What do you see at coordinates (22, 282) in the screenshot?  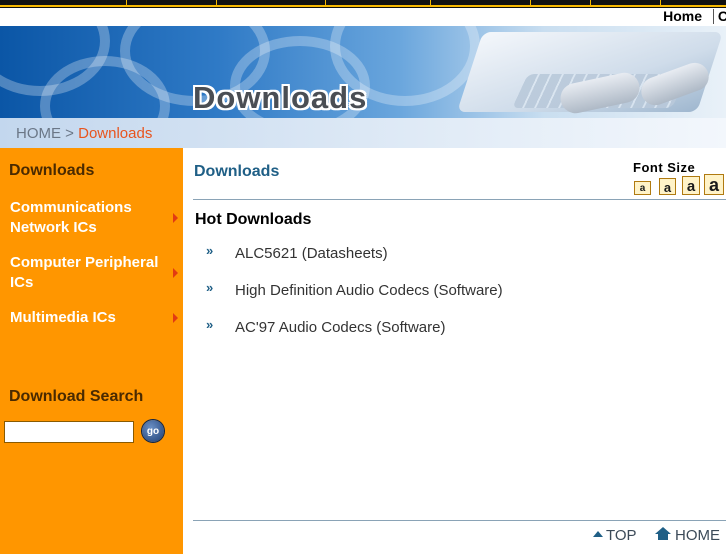 I see `sidebar-item-label: ICs` at bounding box center [22, 282].